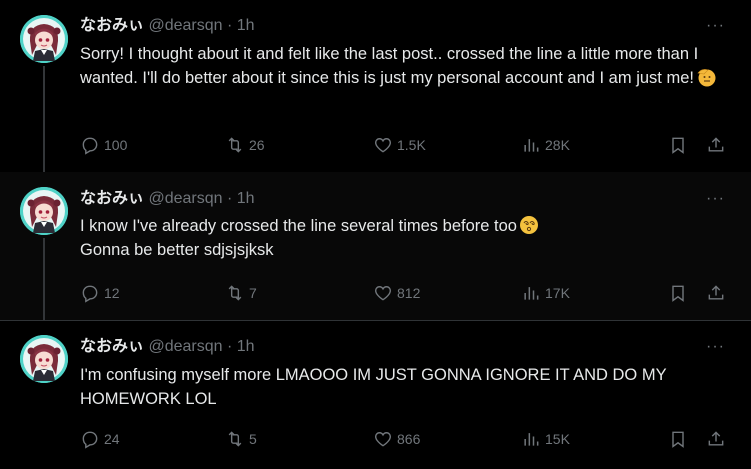  Describe the element at coordinates (557, 293) in the screenshot. I see `views-count: 17K` at that location.